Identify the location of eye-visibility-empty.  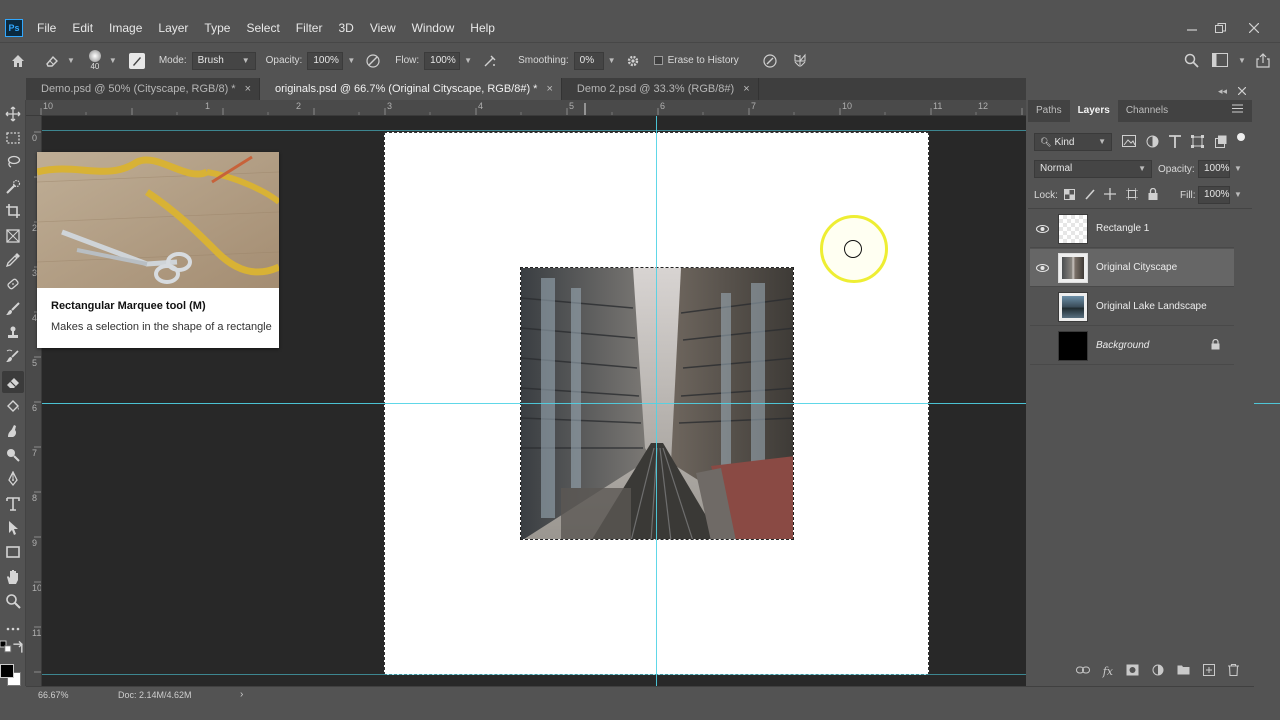
(1042, 307).